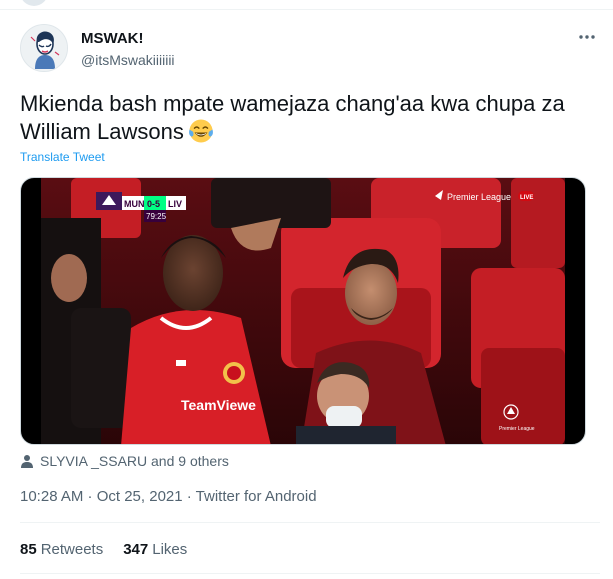 The image size is (613, 579). What do you see at coordinates (34, 3) in the screenshot?
I see `previous-avatar` at bounding box center [34, 3].